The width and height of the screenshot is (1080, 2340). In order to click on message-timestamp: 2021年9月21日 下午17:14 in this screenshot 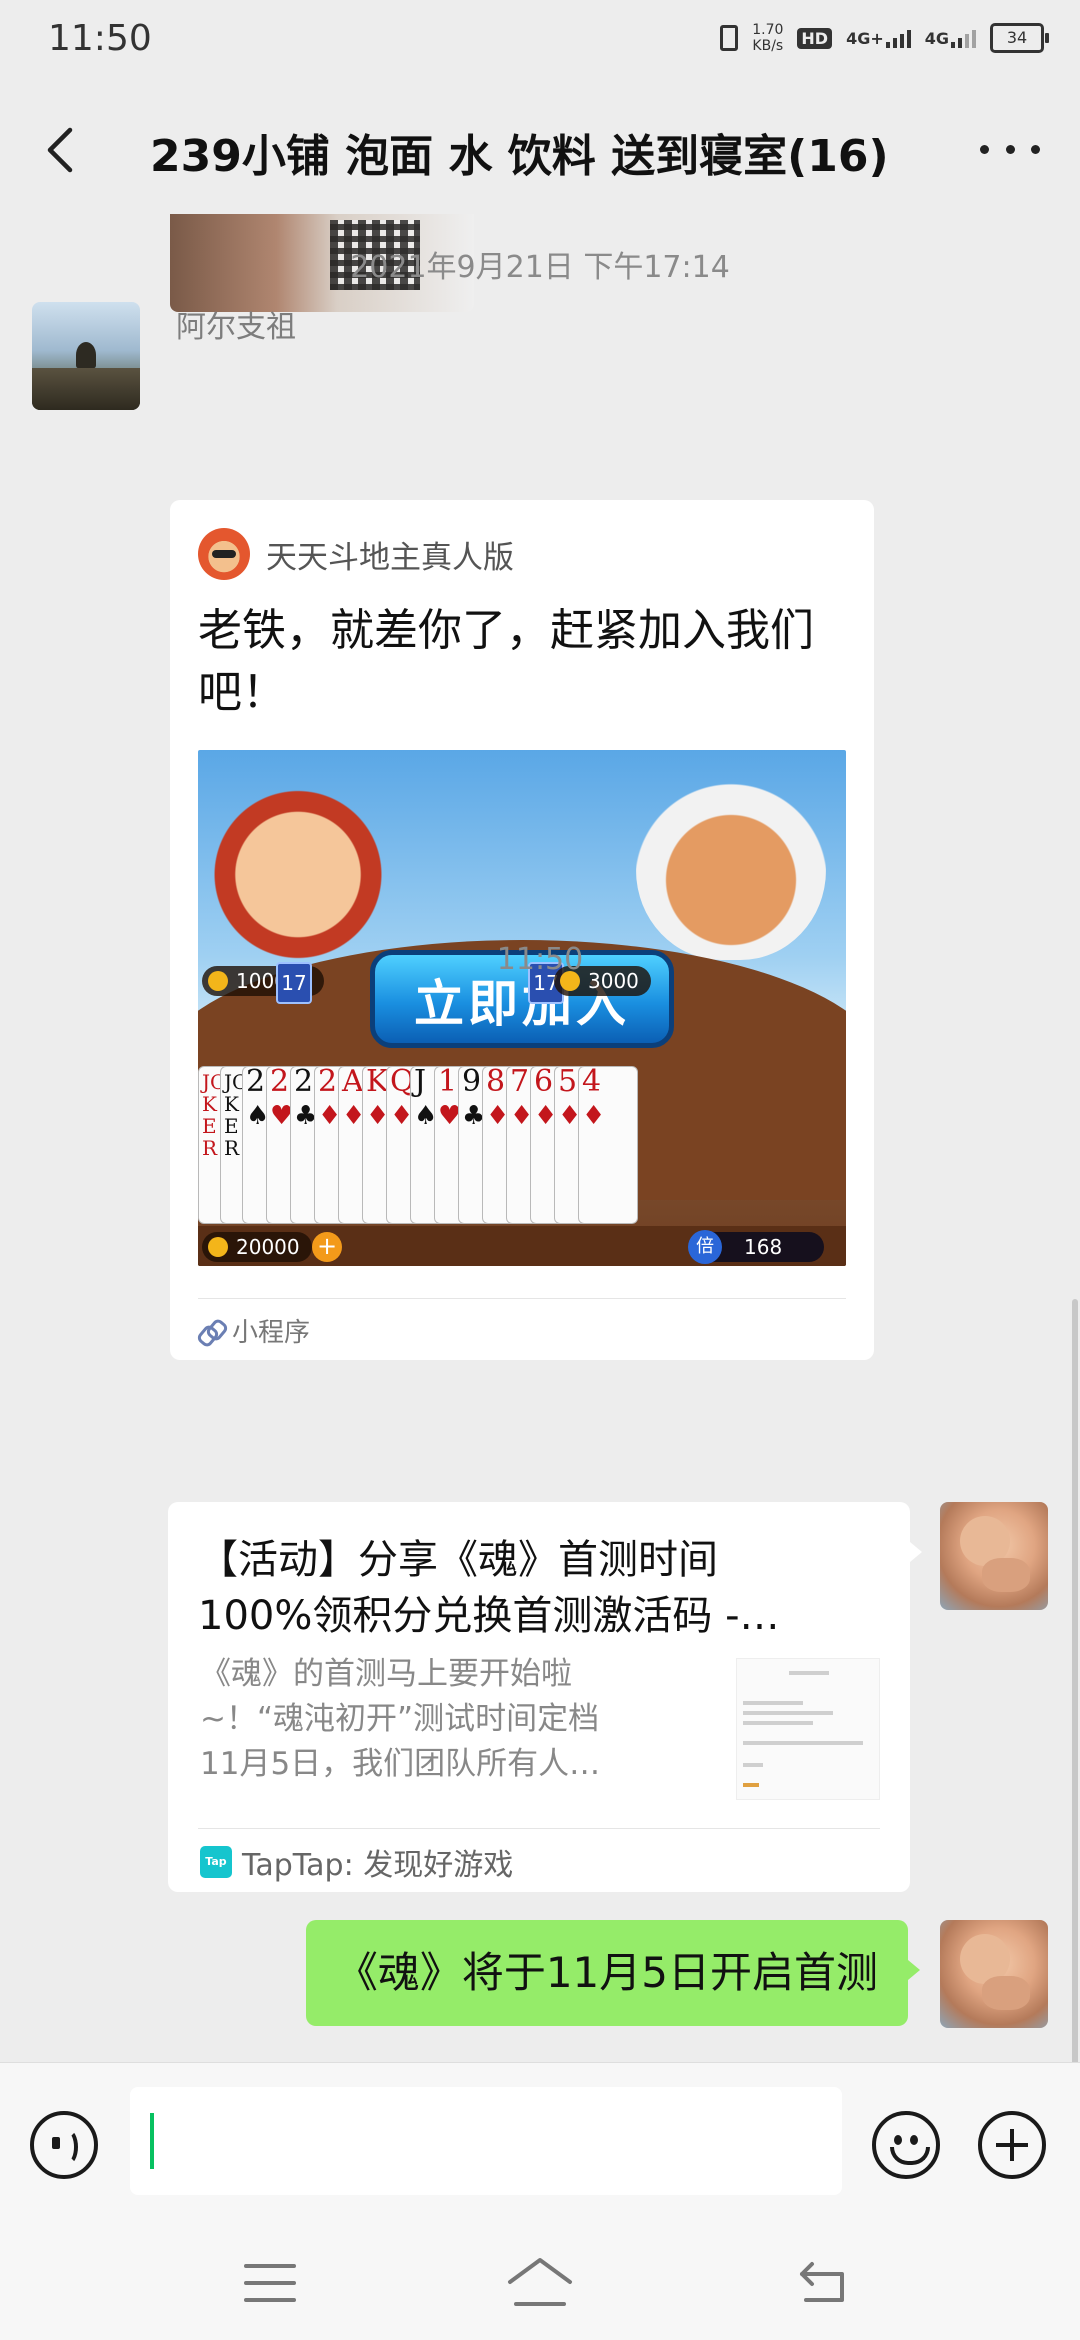, I will do `click(540, 267)`.